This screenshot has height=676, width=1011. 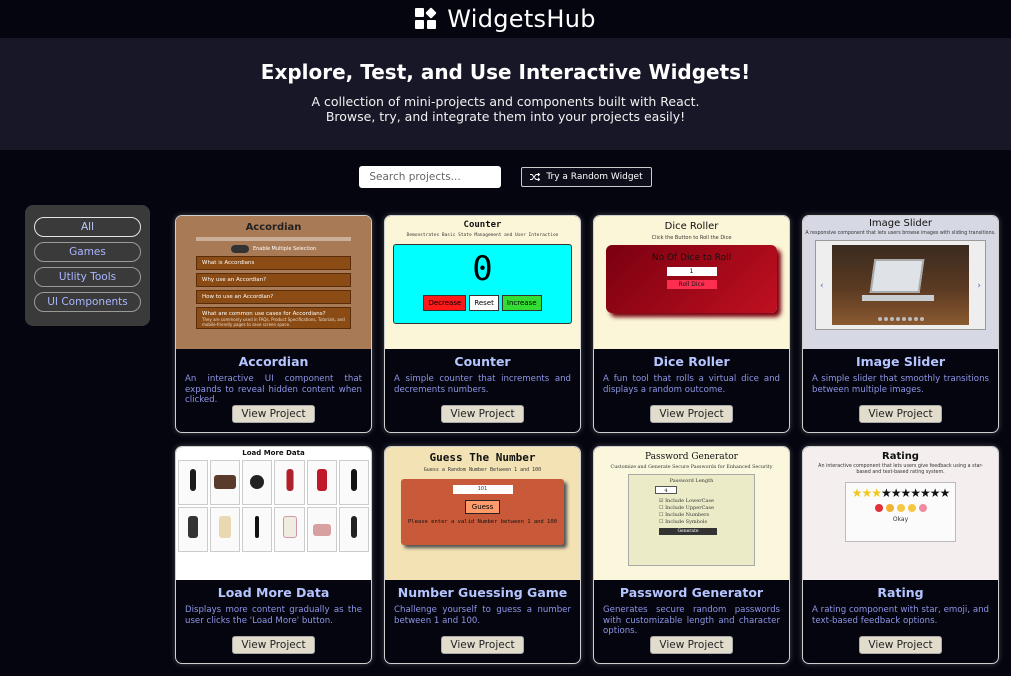 I want to click on preview-title: Rating, so click(x=900, y=456).